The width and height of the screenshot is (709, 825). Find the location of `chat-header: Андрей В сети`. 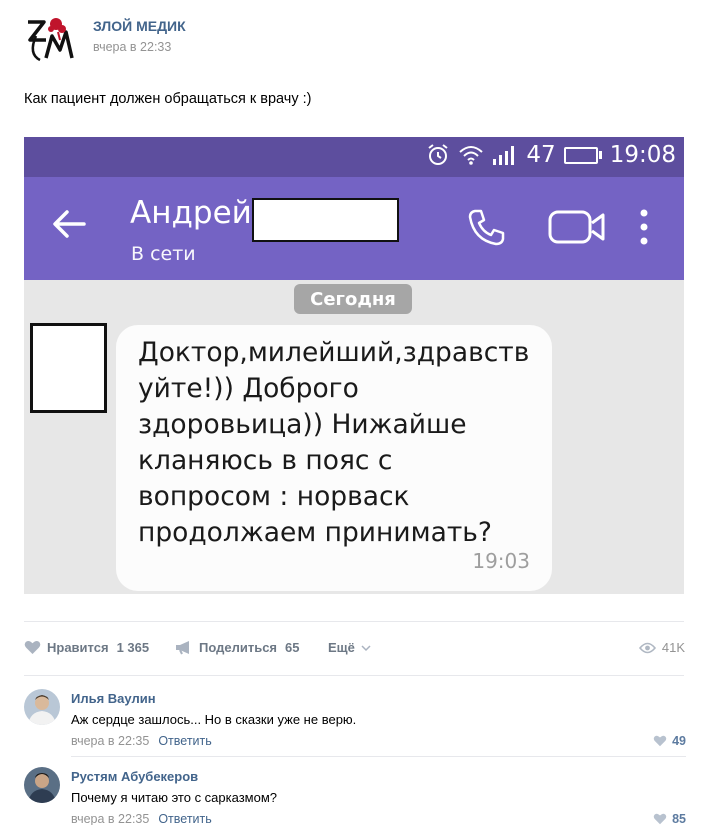

chat-header: Андрей В сети is located at coordinates (354, 228).